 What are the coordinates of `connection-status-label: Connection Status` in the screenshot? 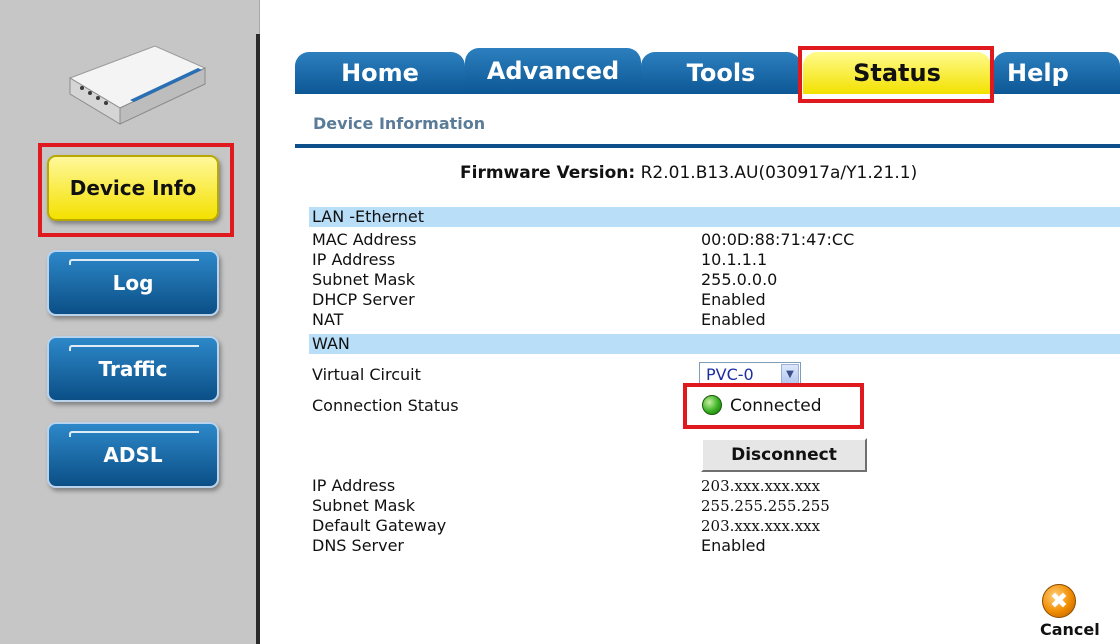 It's located at (385, 405).